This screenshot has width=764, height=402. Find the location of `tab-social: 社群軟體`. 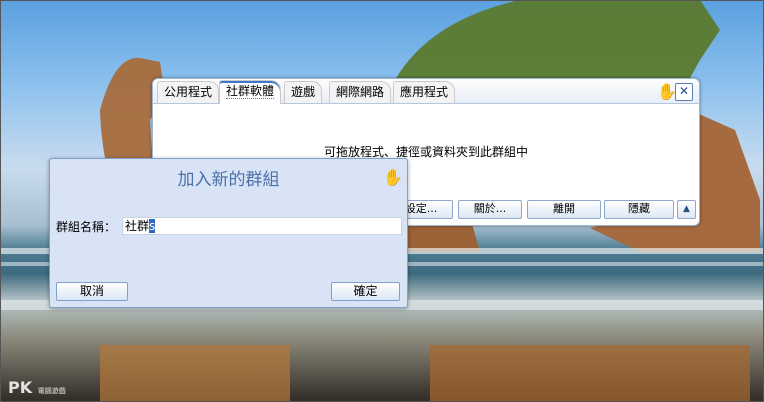

tab-social: 社群軟體 is located at coordinates (250, 92).